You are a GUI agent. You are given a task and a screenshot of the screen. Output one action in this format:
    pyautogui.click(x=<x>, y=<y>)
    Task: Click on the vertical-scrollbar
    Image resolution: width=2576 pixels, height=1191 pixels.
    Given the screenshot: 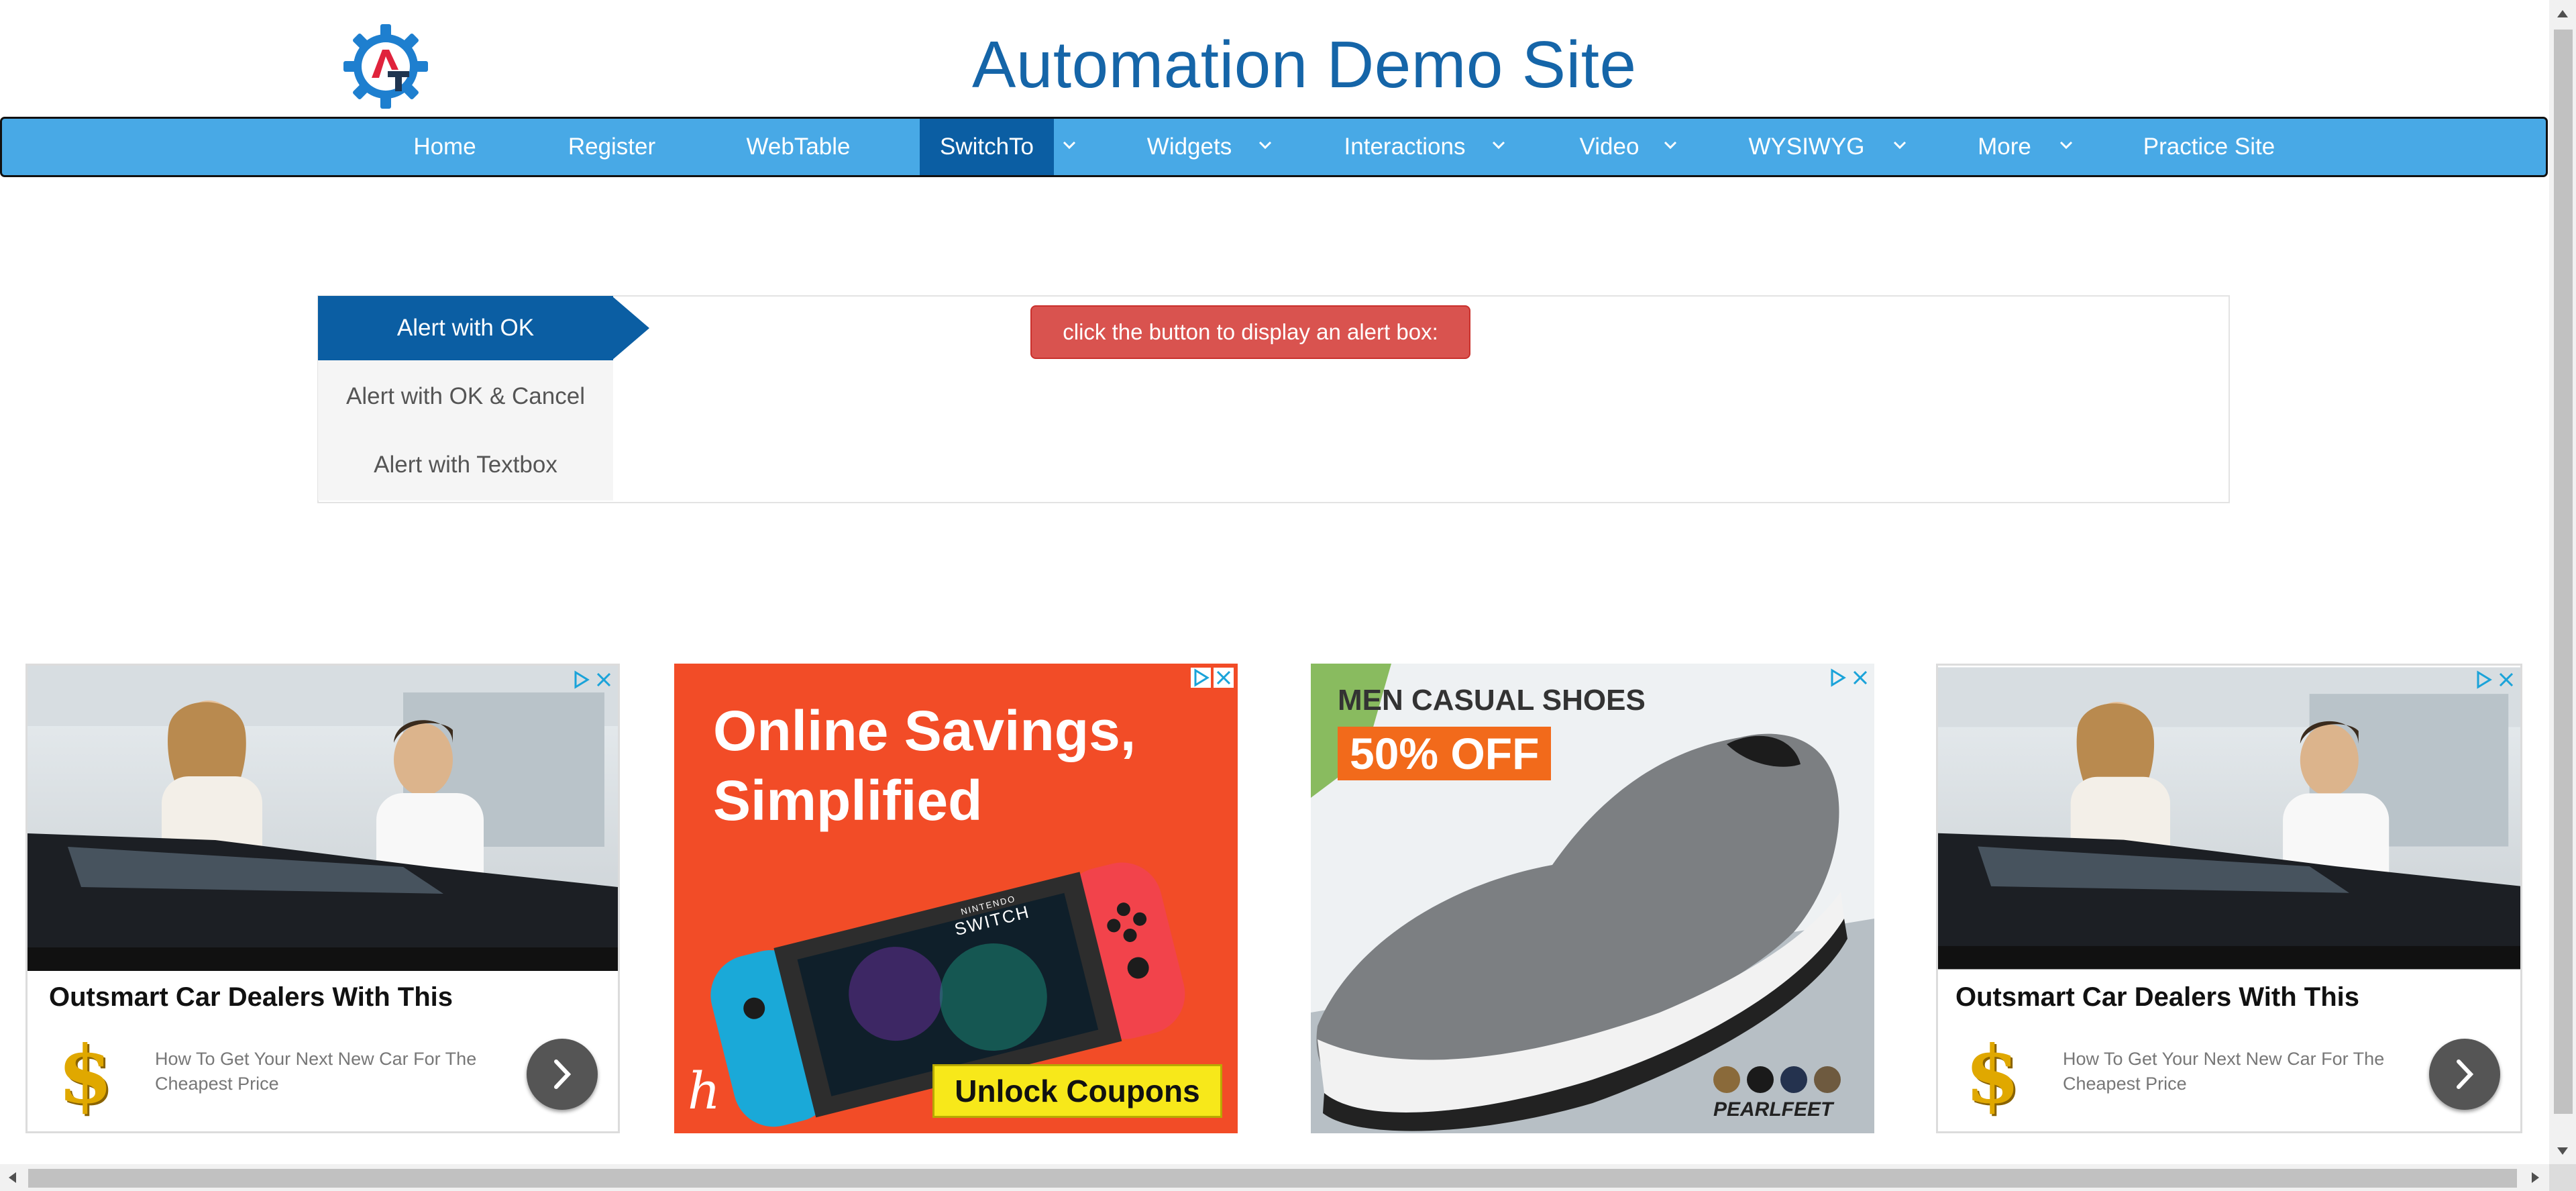 What is the action you would take?
    pyautogui.click(x=2562, y=582)
    